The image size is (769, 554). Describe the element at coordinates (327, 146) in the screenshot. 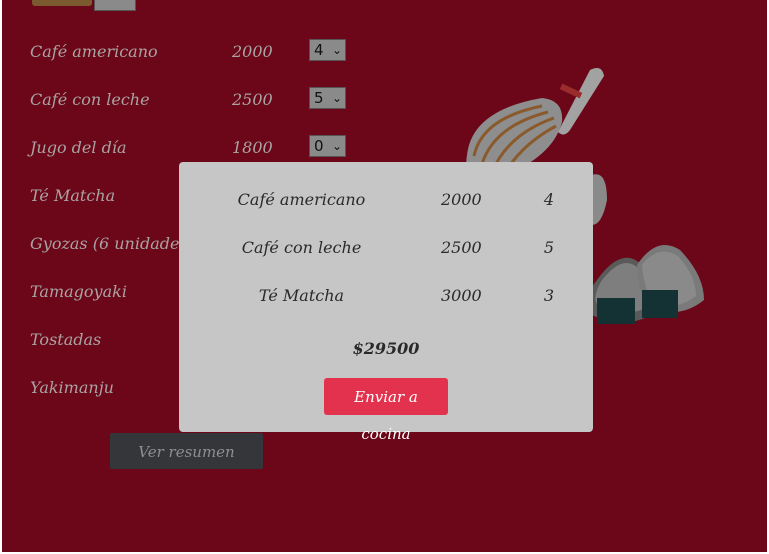

I see `quantity-select: 0 ⌄` at that location.